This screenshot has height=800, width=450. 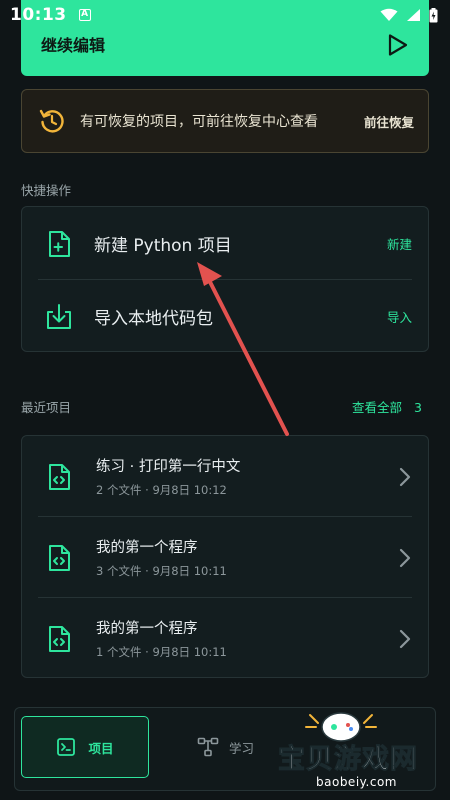 I want to click on wifi-icon, so click(x=389, y=14).